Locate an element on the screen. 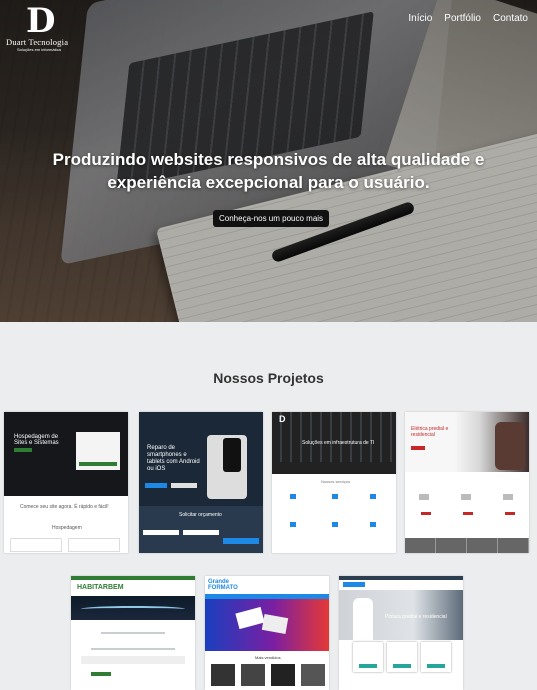 This screenshot has width=537, height=690. thumbnail-search-bar is located at coordinates (133, 660).